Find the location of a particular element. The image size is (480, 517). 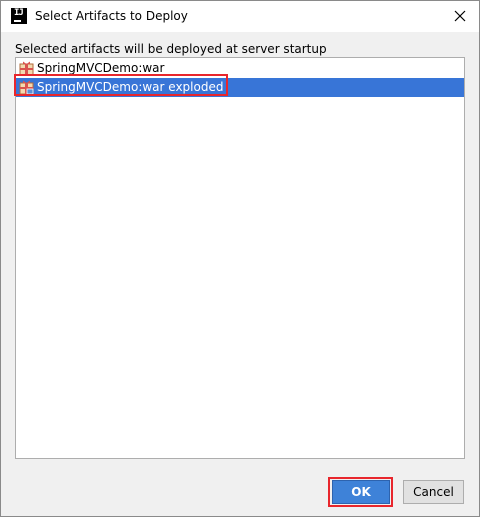

artifact-label: SpringMVCDemo:war is located at coordinates (101, 68).